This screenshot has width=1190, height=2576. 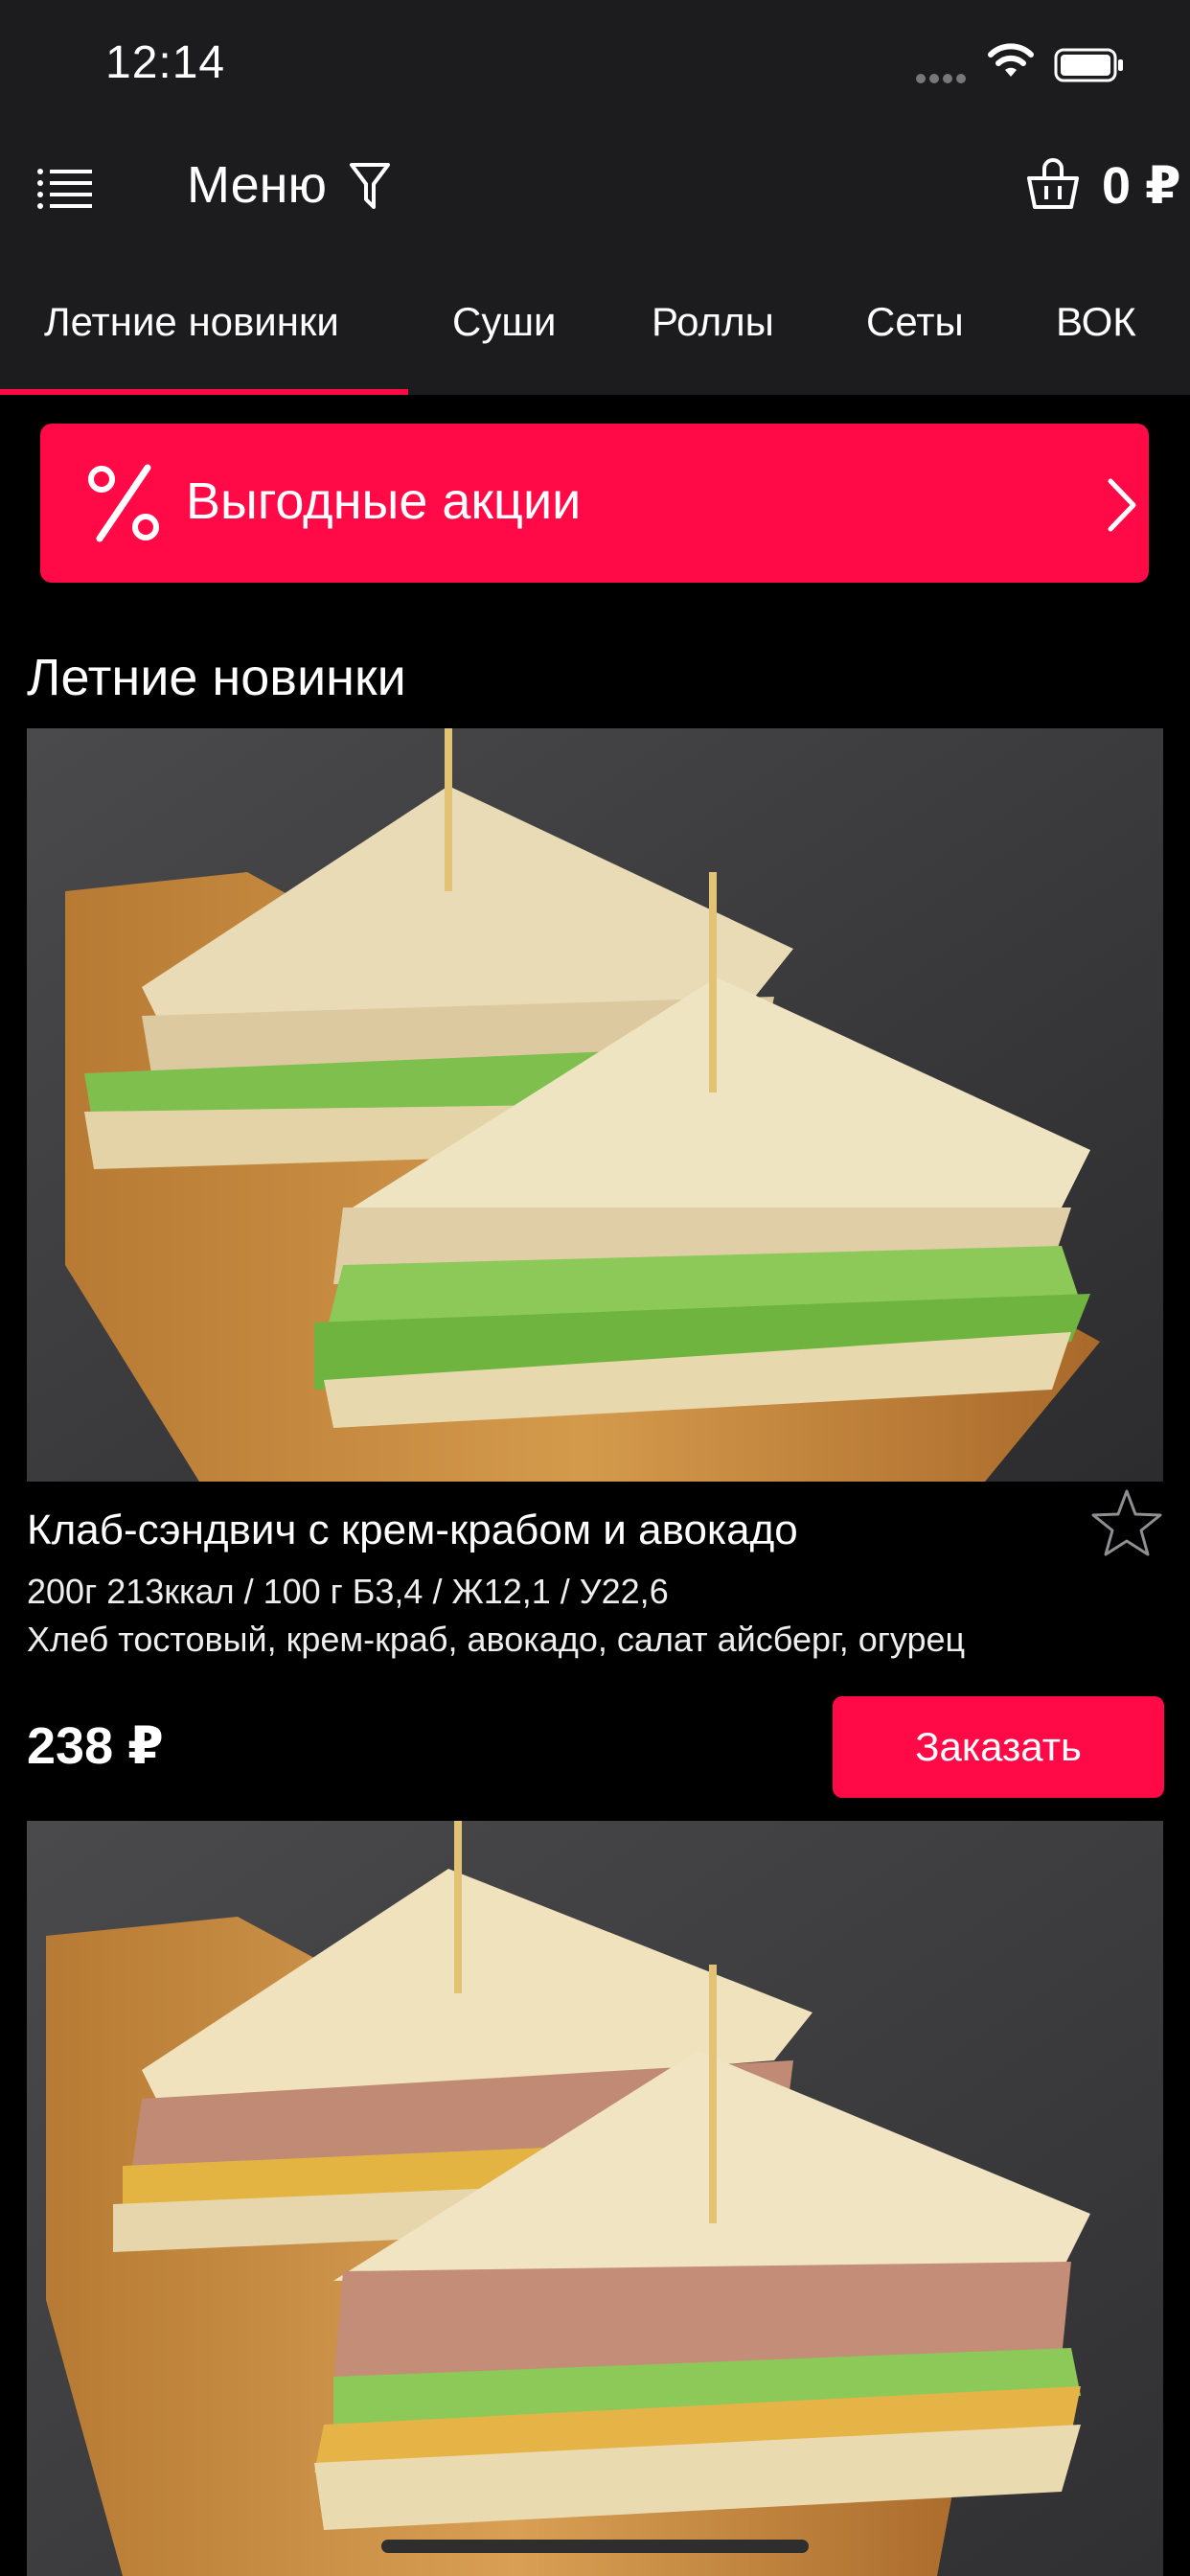 I want to click on cart-total: 0 ₽, so click(x=1141, y=185).